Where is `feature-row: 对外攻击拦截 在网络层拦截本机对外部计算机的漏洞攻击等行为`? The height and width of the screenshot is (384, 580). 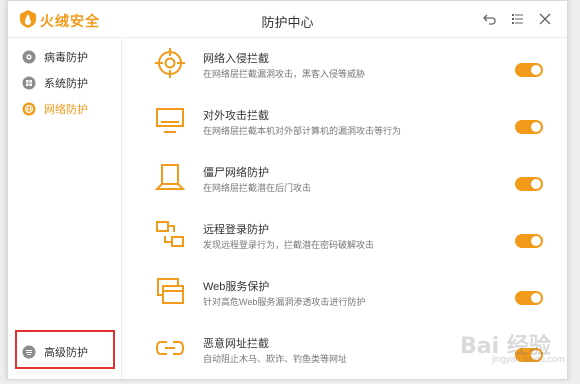
feature-row: 对外攻击拦截 在网络层拦截本机对外部计算机的漏洞攻击等行为 is located at coordinates (344, 124).